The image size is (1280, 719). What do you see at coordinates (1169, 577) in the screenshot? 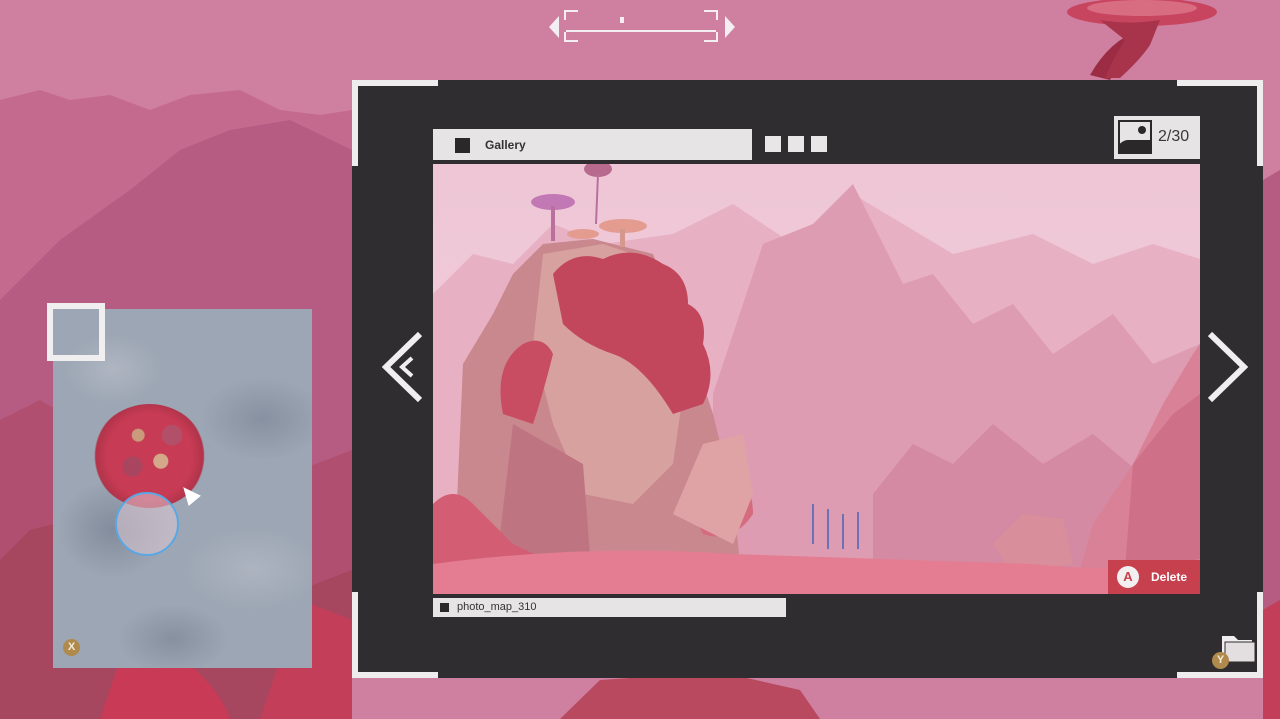
I see `delete-label: Delete` at bounding box center [1169, 577].